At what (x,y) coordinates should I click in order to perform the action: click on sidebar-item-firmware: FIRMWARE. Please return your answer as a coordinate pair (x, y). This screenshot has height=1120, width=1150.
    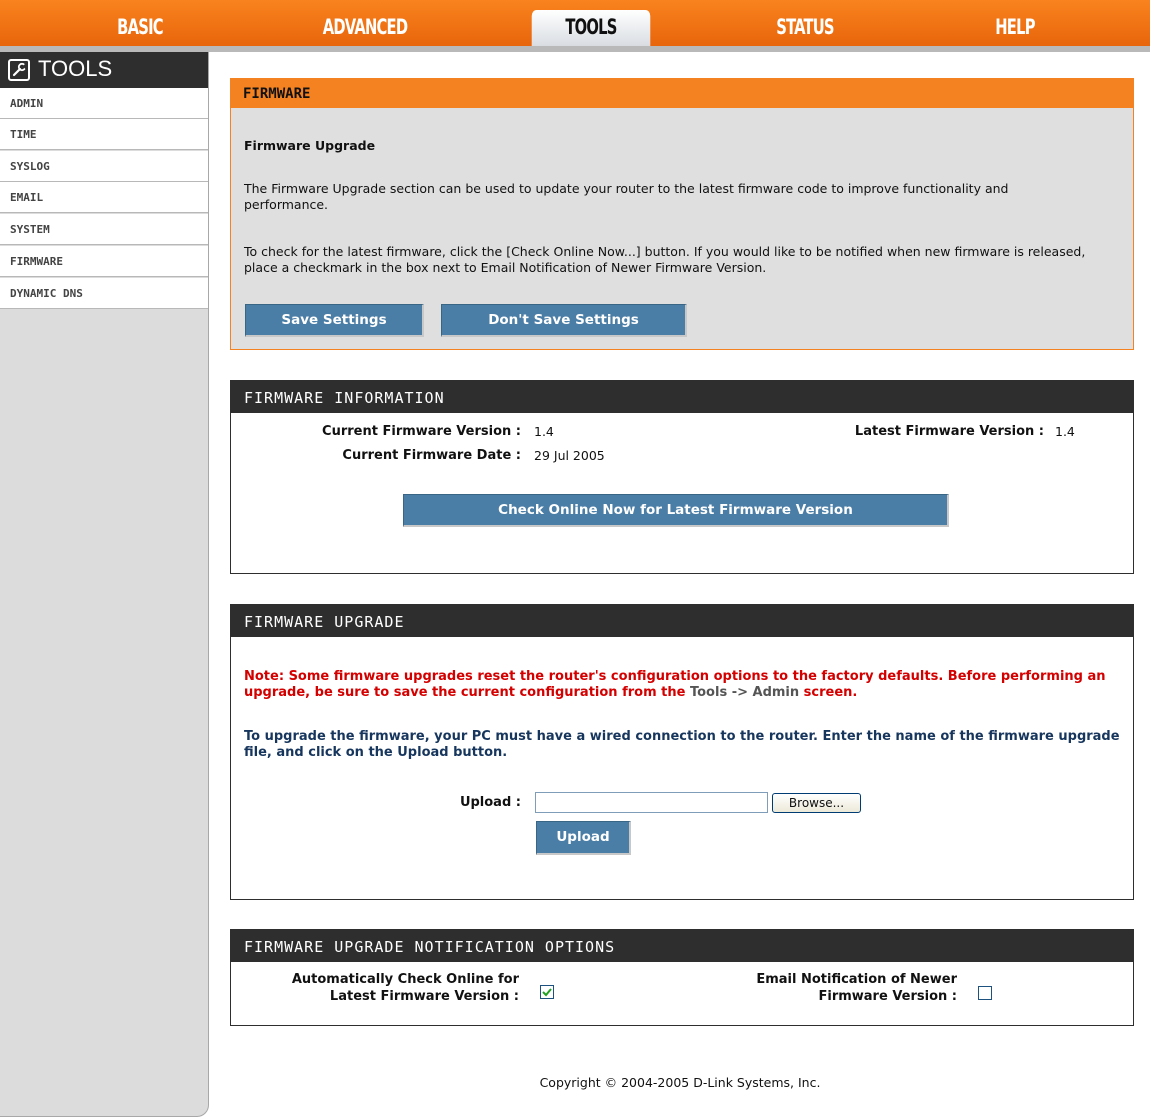
    Looking at the image, I should click on (104, 261).